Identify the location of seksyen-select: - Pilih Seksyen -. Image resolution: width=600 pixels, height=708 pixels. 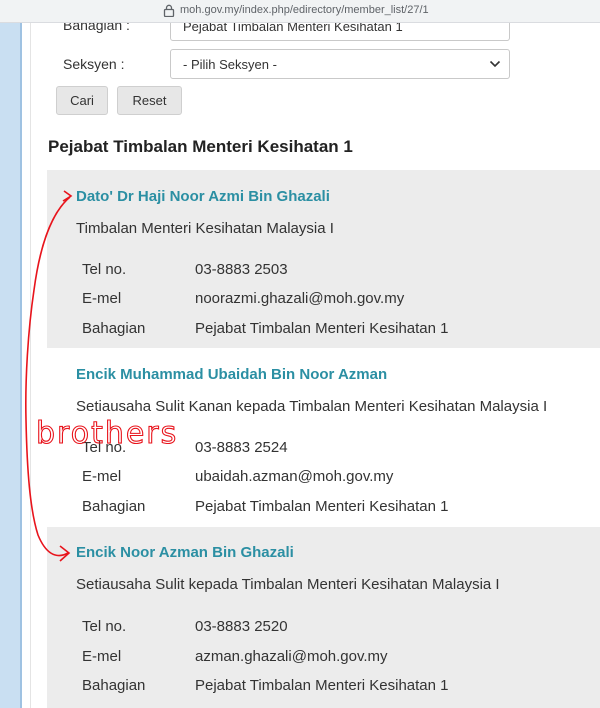
(340, 64).